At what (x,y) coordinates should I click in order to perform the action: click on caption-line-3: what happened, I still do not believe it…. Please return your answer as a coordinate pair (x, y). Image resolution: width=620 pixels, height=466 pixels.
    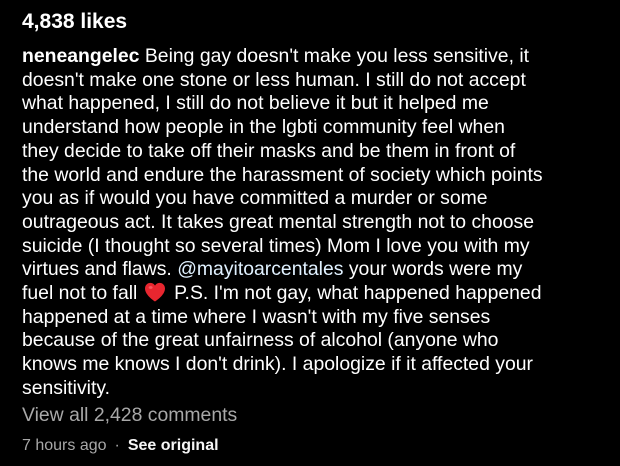
    Looking at the image, I should click on (255, 103).